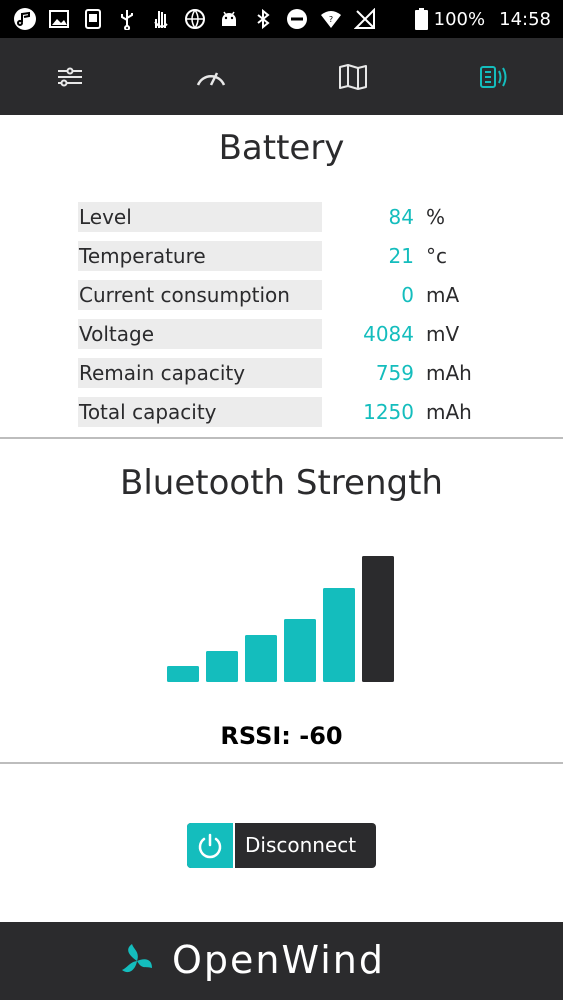 This screenshot has width=563, height=1000. I want to click on row-value: 4084, so click(388, 334).